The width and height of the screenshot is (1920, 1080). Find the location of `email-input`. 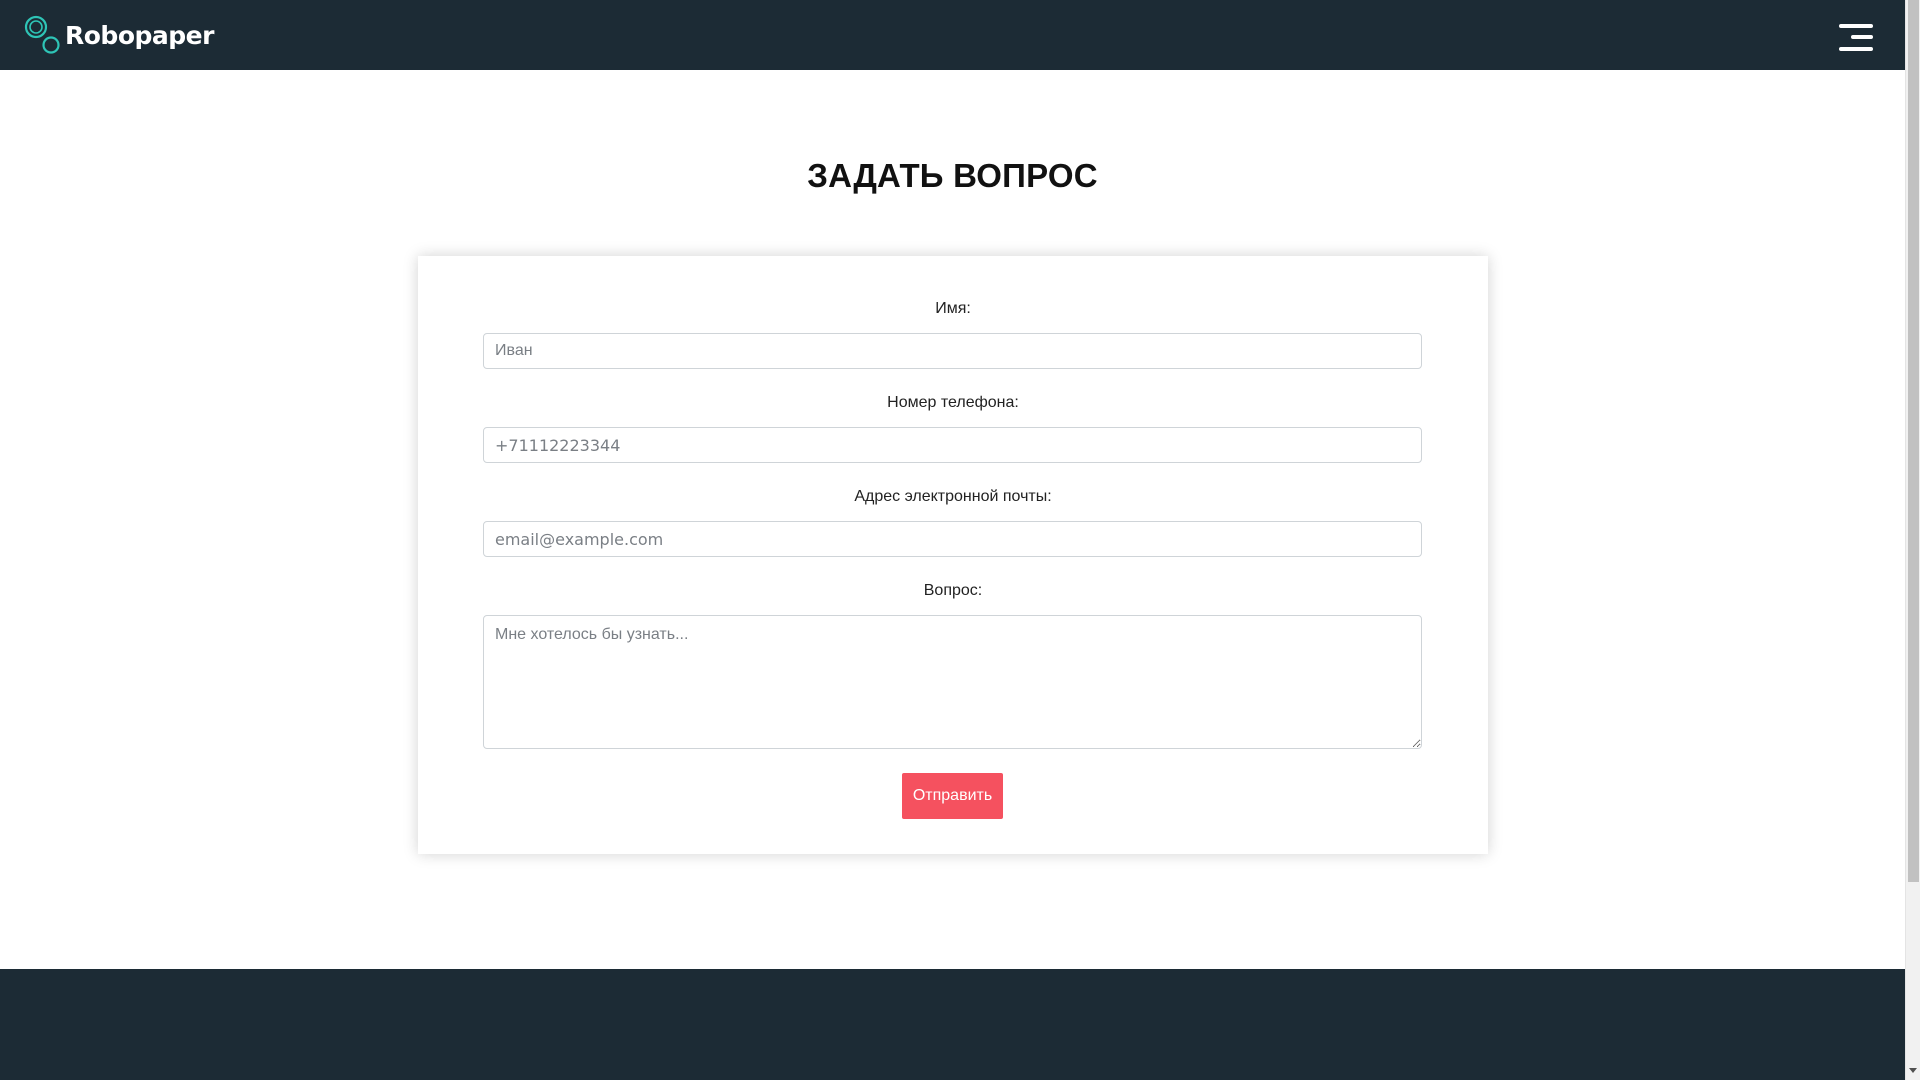

email-input is located at coordinates (952, 539).